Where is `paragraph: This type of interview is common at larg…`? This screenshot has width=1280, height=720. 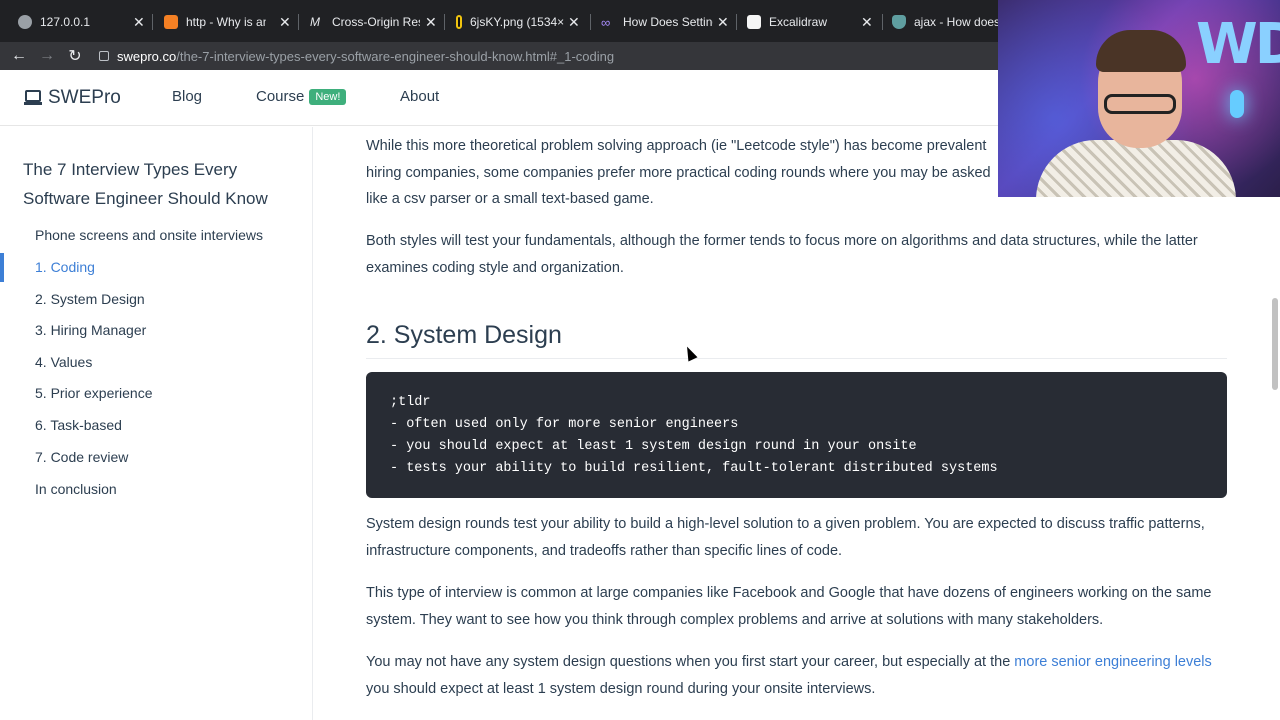
paragraph: This type of interview is common at larg… is located at coordinates (789, 606).